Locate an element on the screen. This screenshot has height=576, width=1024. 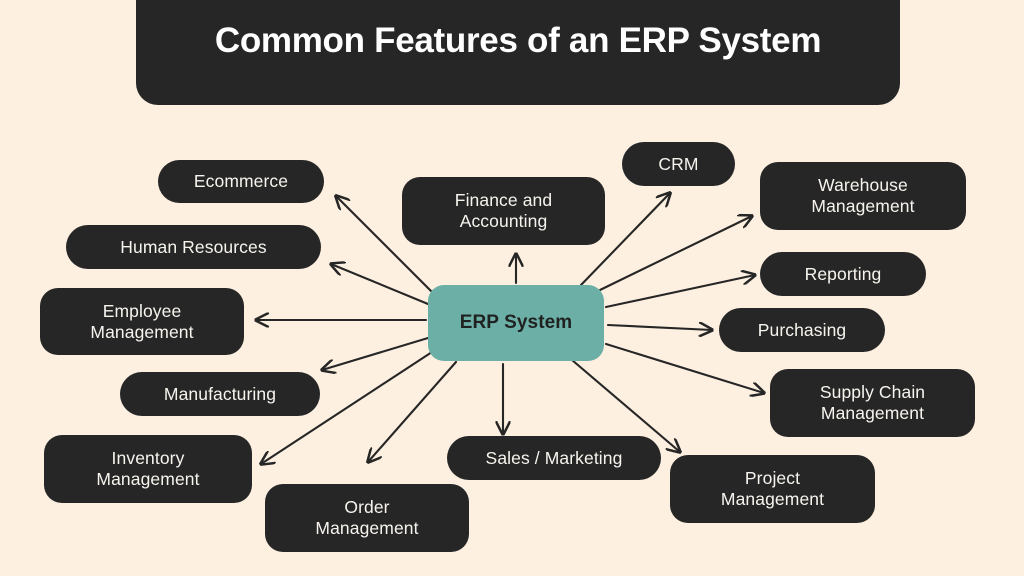
node-label-reporting: Reporting is located at coordinates (843, 273).